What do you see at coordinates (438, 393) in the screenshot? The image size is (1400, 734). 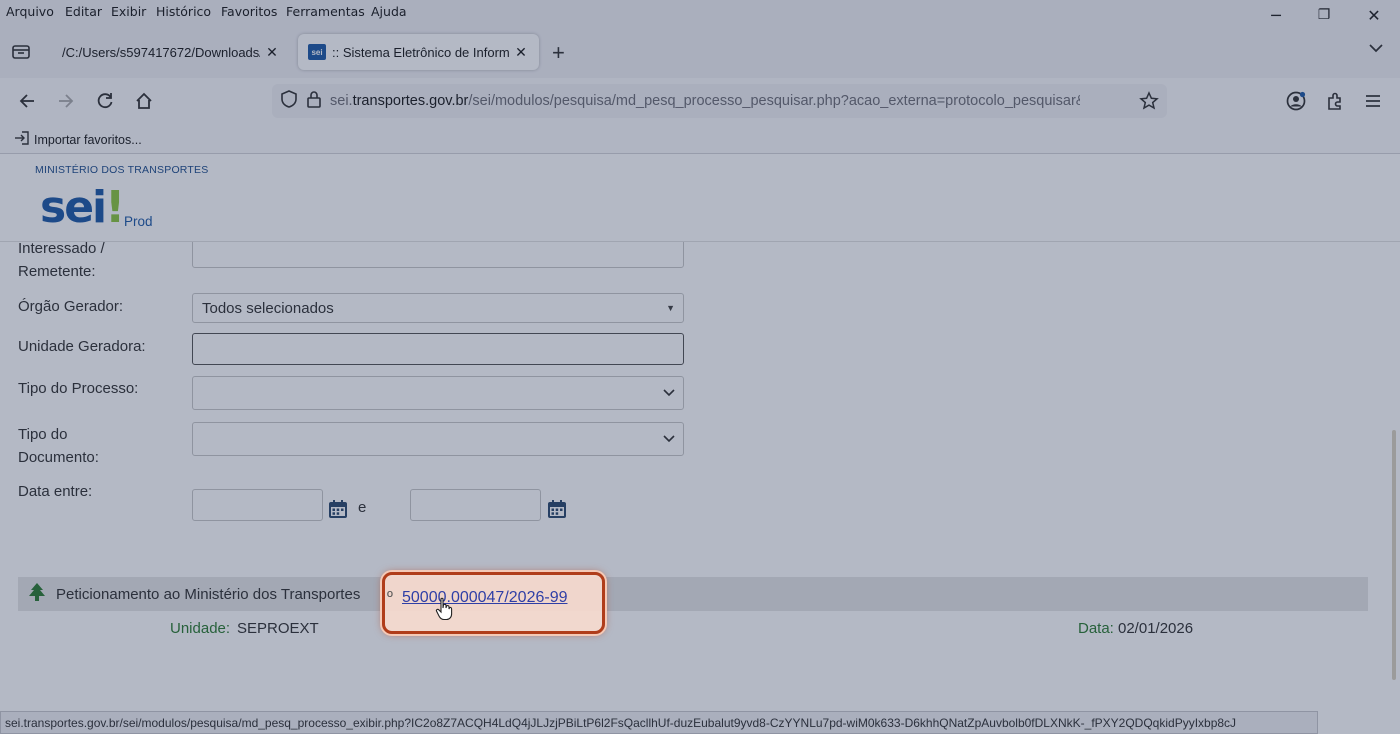 I see `tipo-processo-select` at bounding box center [438, 393].